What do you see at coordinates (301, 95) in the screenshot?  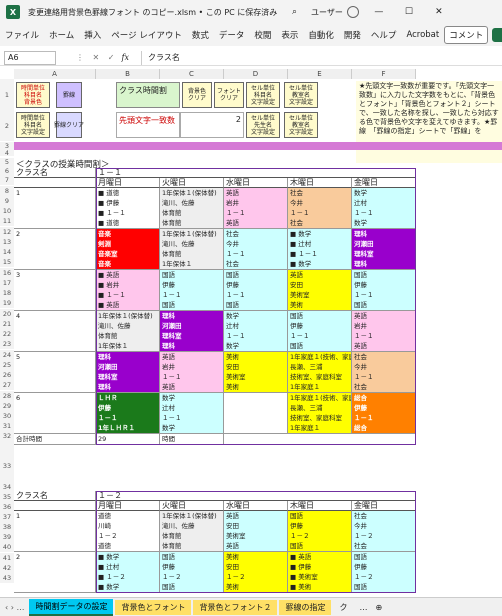 I see `cell-room-font-button: セル単位 教室名 文字設定` at bounding box center [301, 95].